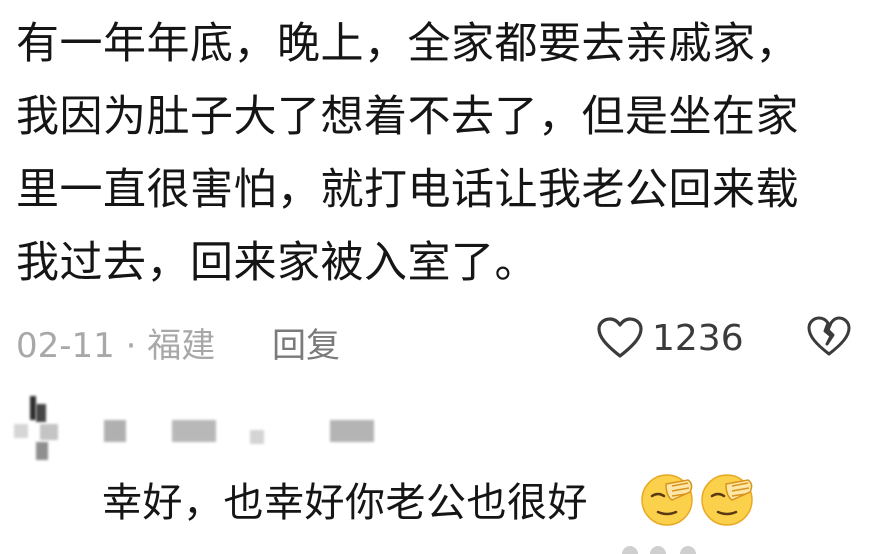  What do you see at coordinates (45, 429) in the screenshot?
I see `avatar` at bounding box center [45, 429].